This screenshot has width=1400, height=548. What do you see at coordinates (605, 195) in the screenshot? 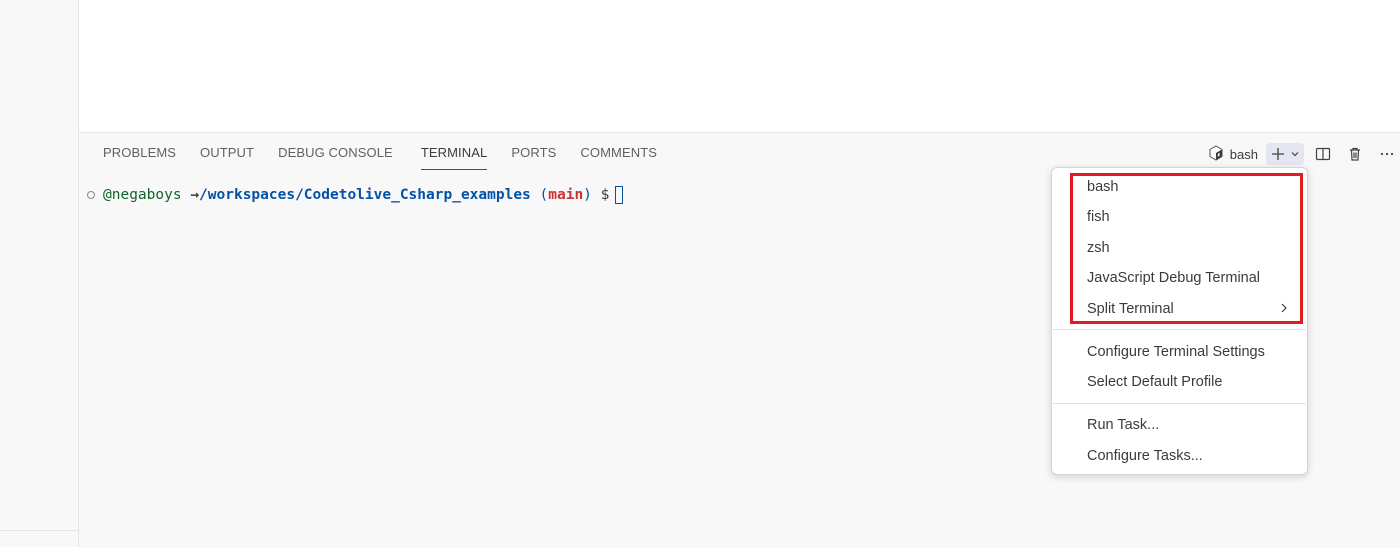
I see `terminal-prompt-symbol: $` at bounding box center [605, 195].